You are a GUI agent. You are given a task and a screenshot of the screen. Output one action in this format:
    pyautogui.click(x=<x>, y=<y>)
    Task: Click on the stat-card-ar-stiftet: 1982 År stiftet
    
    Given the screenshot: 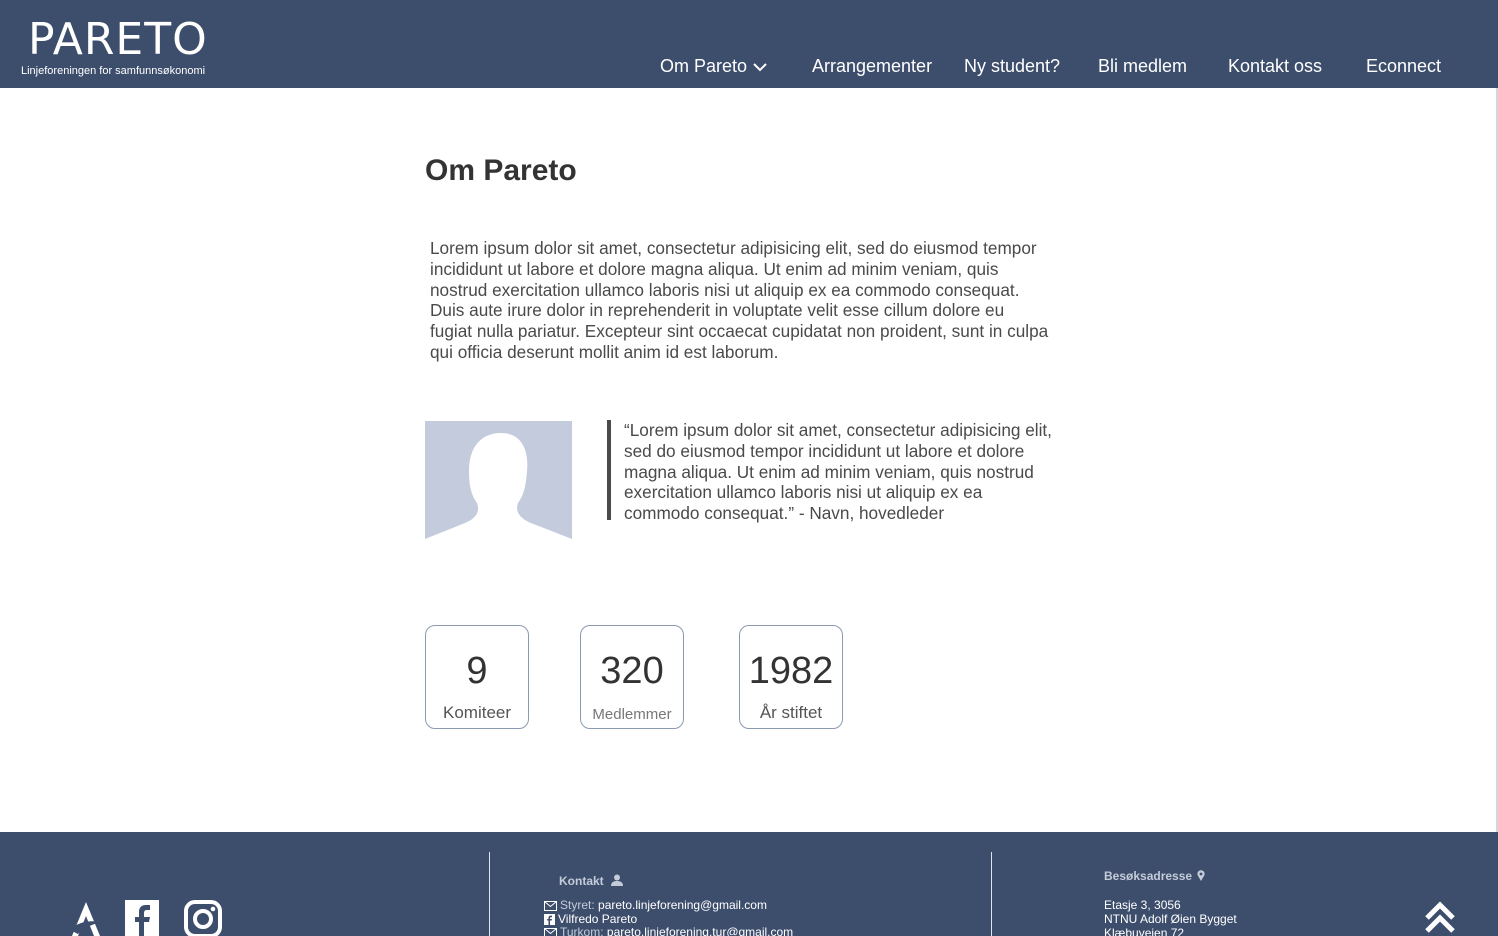 What is the action you would take?
    pyautogui.click(x=791, y=677)
    